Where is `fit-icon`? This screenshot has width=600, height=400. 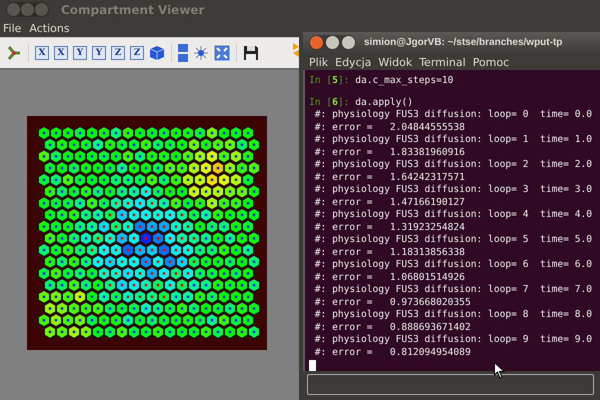
fit-icon is located at coordinates (222, 53).